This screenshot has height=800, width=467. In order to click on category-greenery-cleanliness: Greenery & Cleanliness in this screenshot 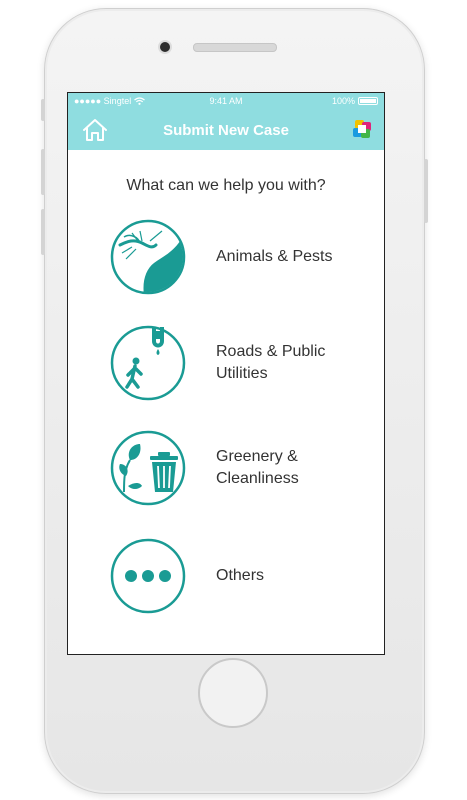, I will do `click(240, 468)`.